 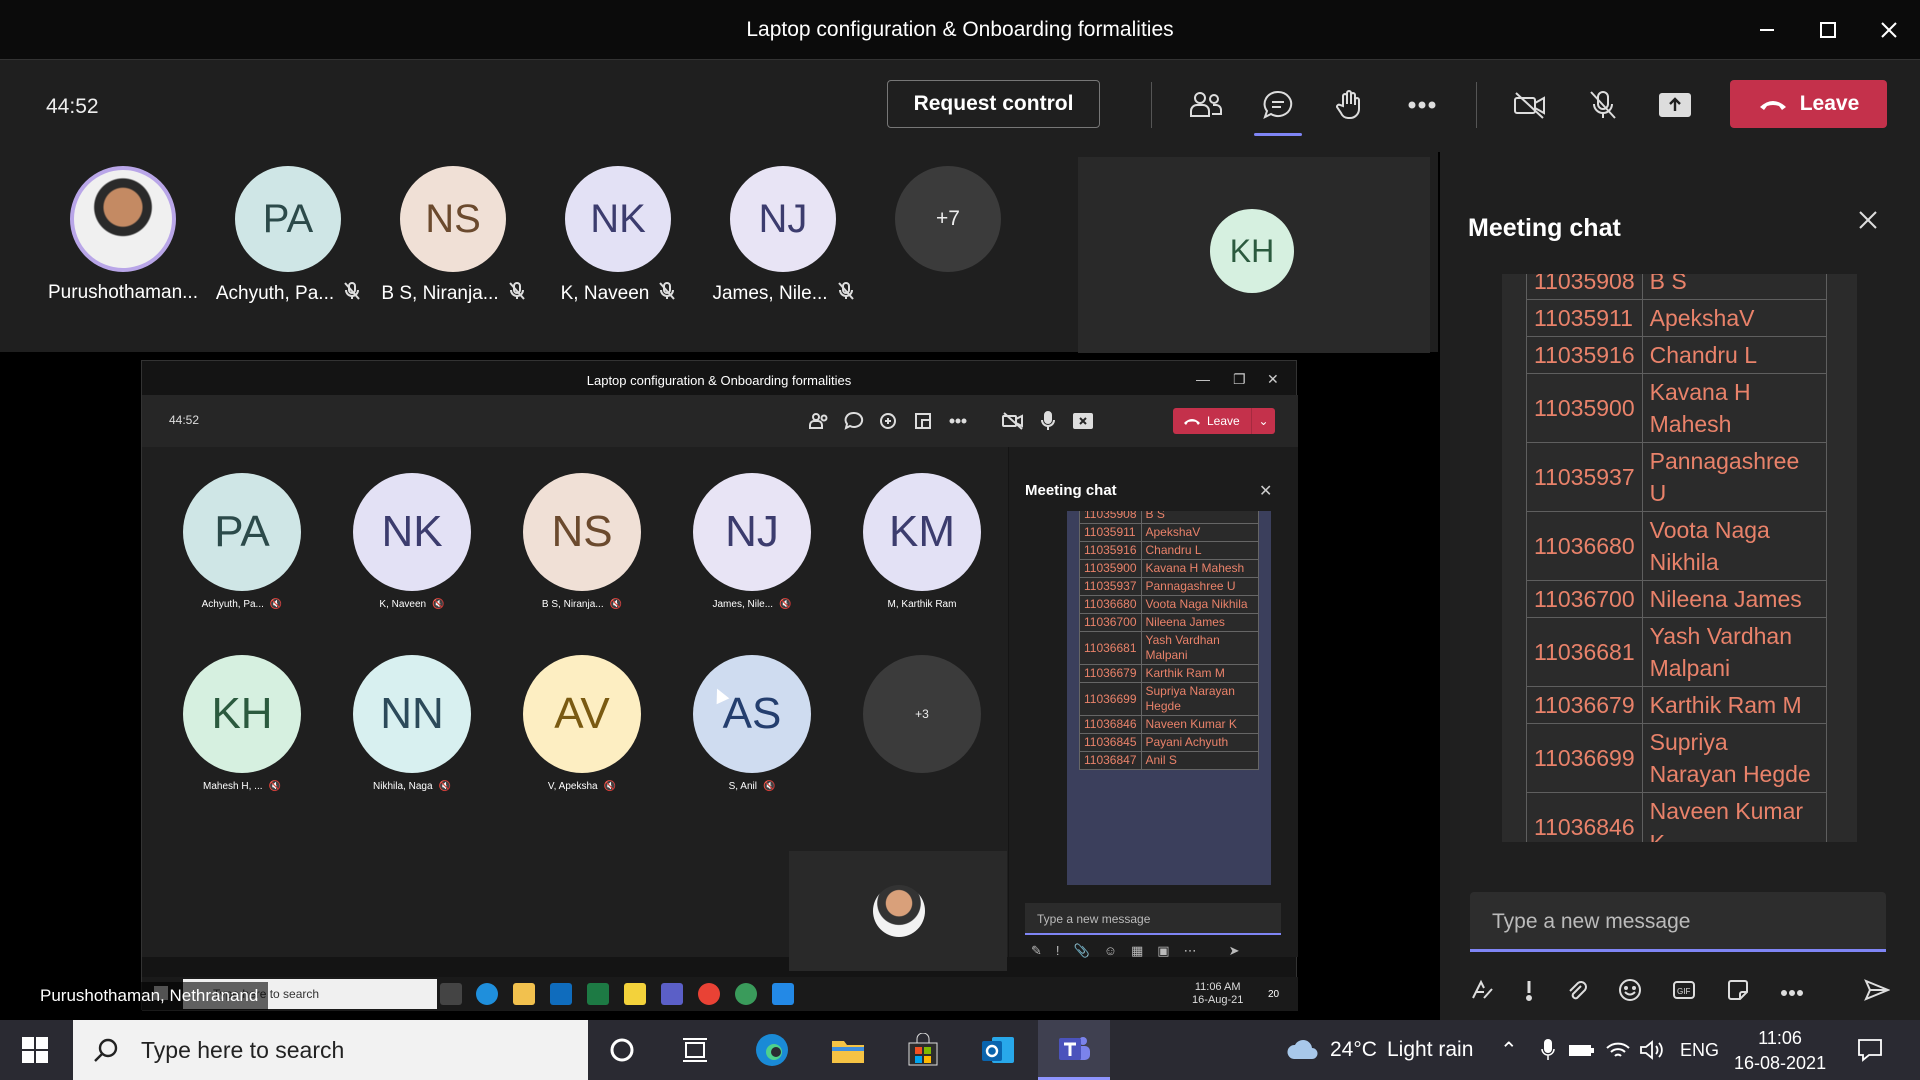 I want to click on wifi-icon, so click(x=1618, y=1050).